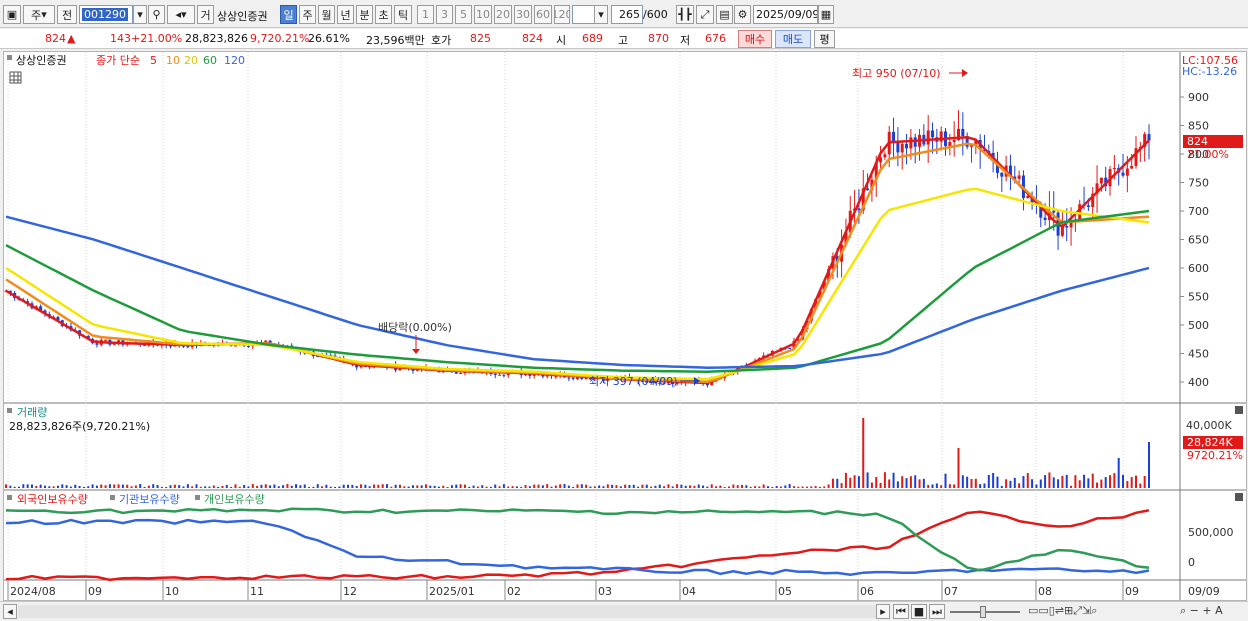  I want to click on zoom-slider-handle, so click(983, 612).